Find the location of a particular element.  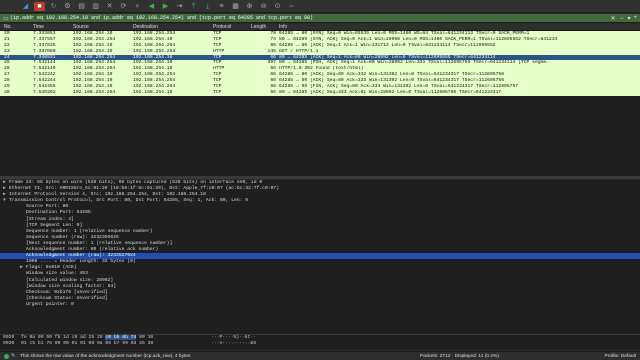

column-header-length: Length is located at coordinates (264, 27).